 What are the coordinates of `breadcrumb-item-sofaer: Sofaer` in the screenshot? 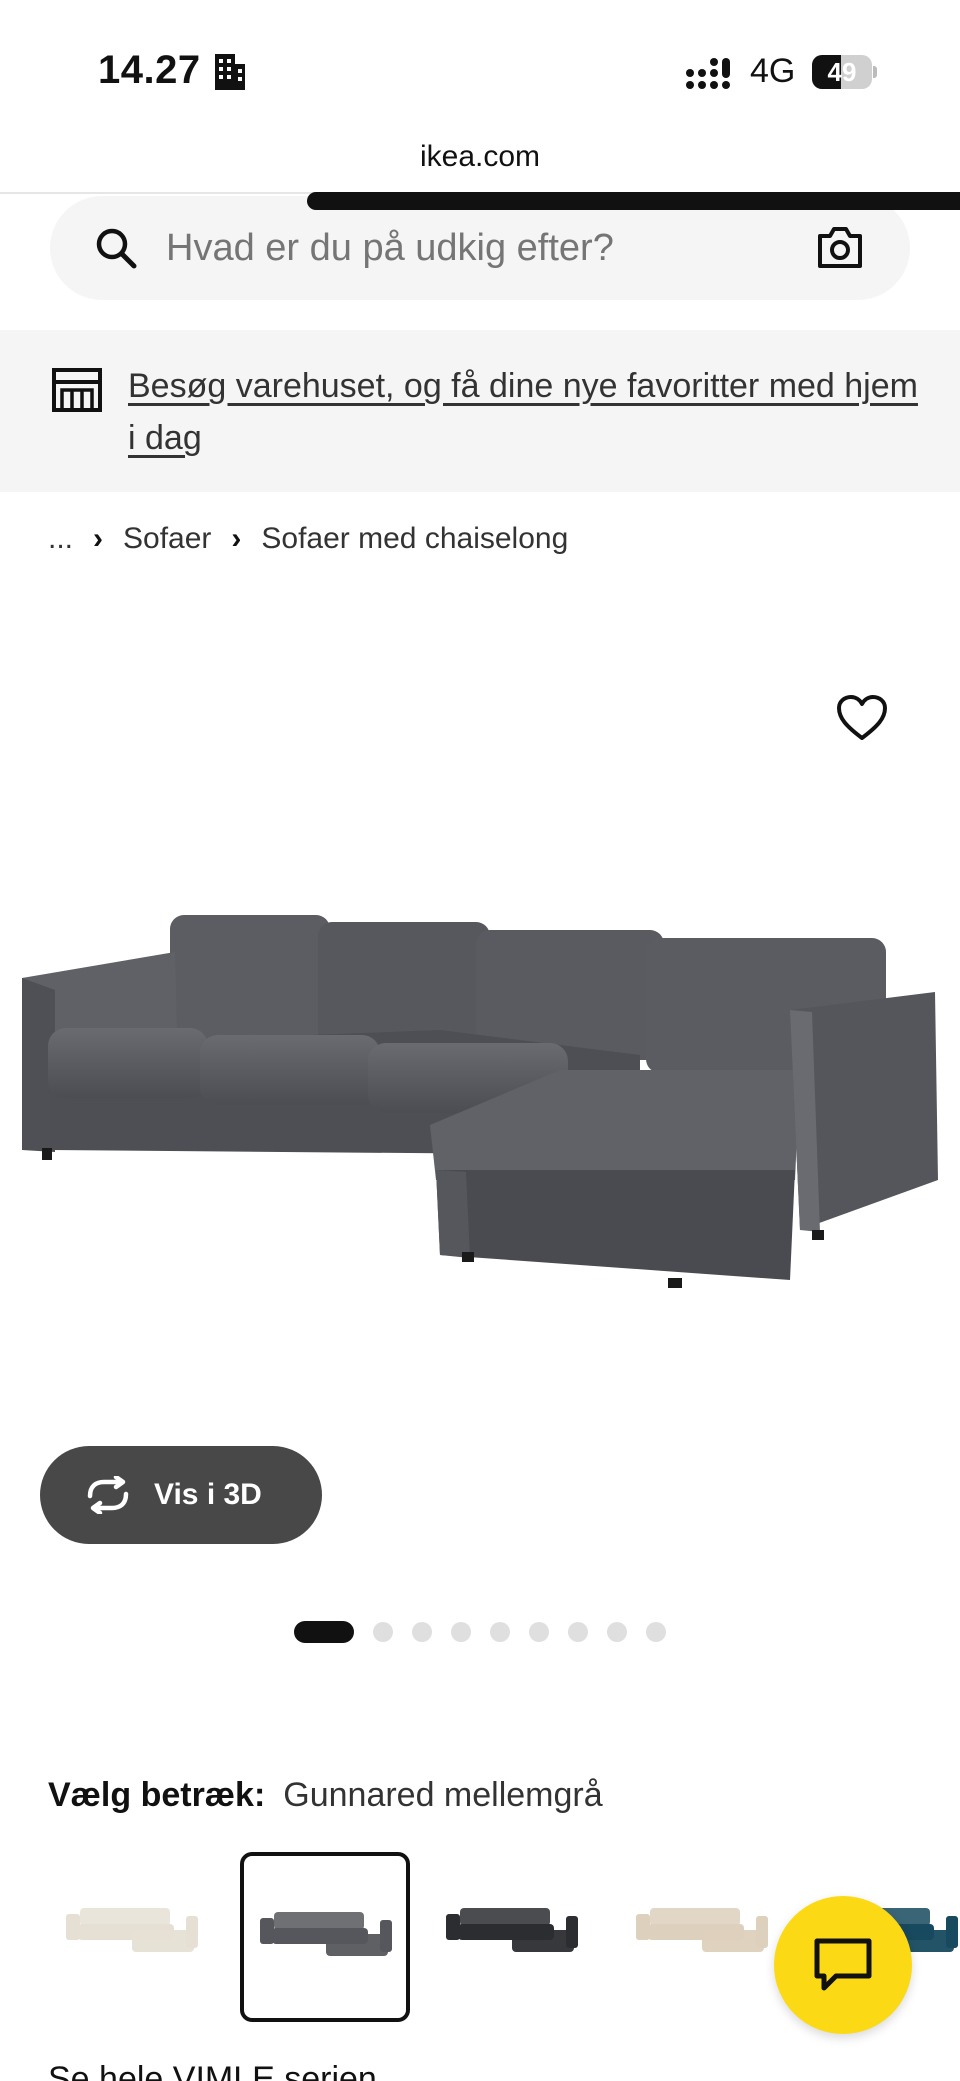 It's located at (167, 539).